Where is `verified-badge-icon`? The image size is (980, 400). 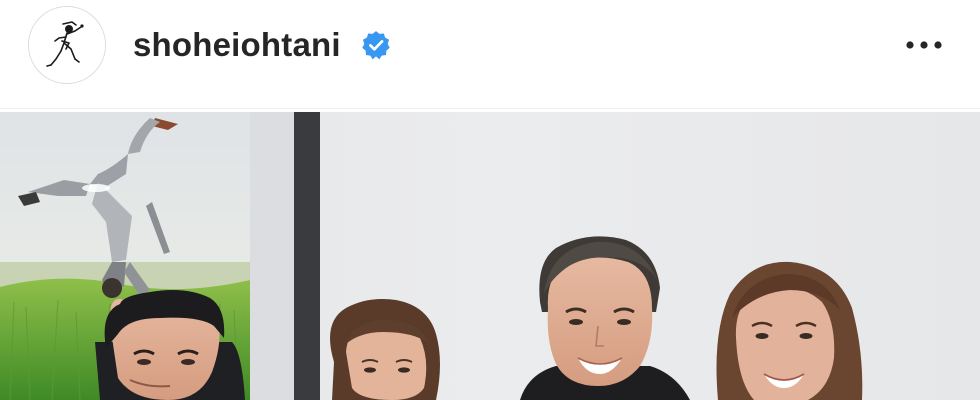
verified-badge-icon is located at coordinates (376, 45).